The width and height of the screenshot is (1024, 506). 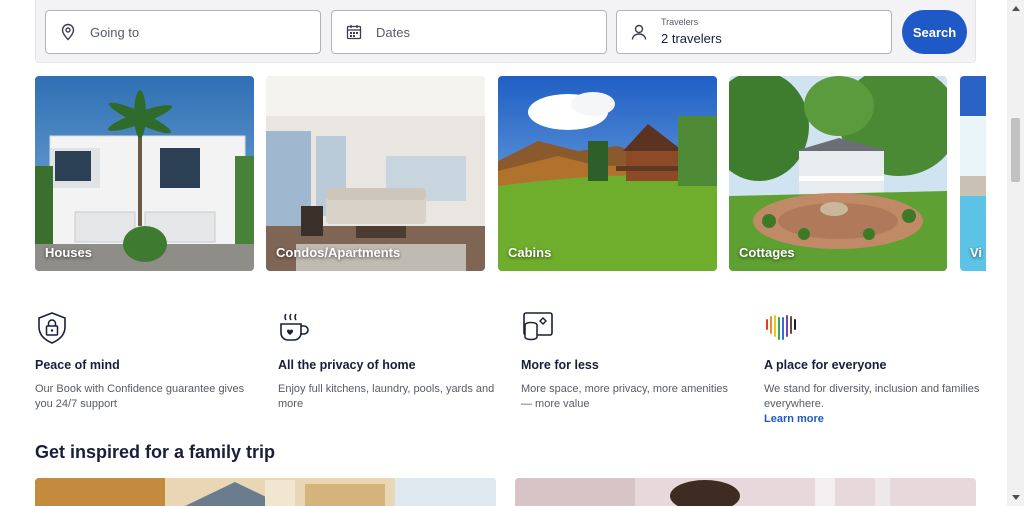 What do you see at coordinates (393, 32) in the screenshot?
I see `dates-placeholder: Dates` at bounding box center [393, 32].